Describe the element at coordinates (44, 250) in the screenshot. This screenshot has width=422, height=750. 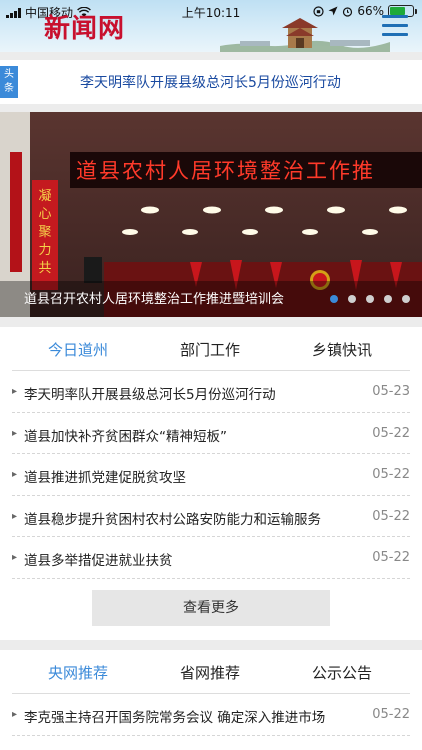
I see `svg-text: 力` at that location.